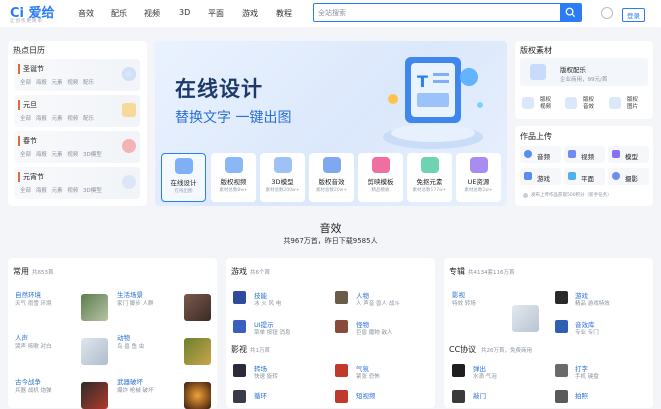 Image resolution: width=661 pixels, height=409 pixels. Describe the element at coordinates (485, 376) in the screenshot. I see `category-tags: 水滴 气泡` at that location.